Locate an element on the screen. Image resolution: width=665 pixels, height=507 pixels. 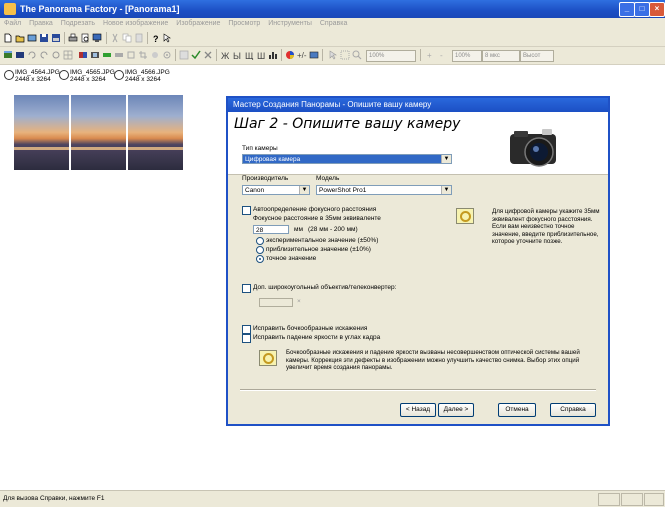
crop-icon is located at coordinates (143, 55).